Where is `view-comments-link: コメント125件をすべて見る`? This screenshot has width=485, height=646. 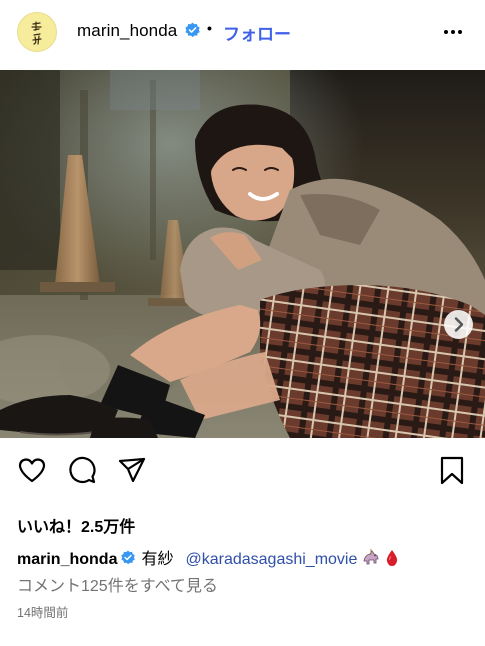
view-comments-link: コメント125件をすべて見る is located at coordinates (117, 584).